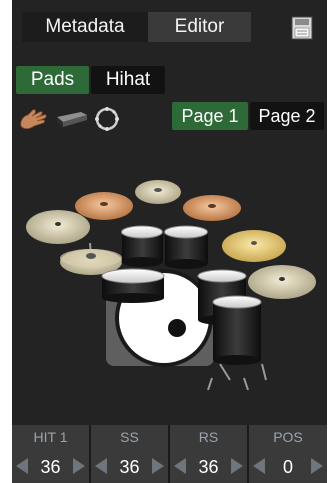 The image size is (331, 483). Describe the element at coordinates (288, 437) in the screenshot. I see `param-label: POS` at that location.